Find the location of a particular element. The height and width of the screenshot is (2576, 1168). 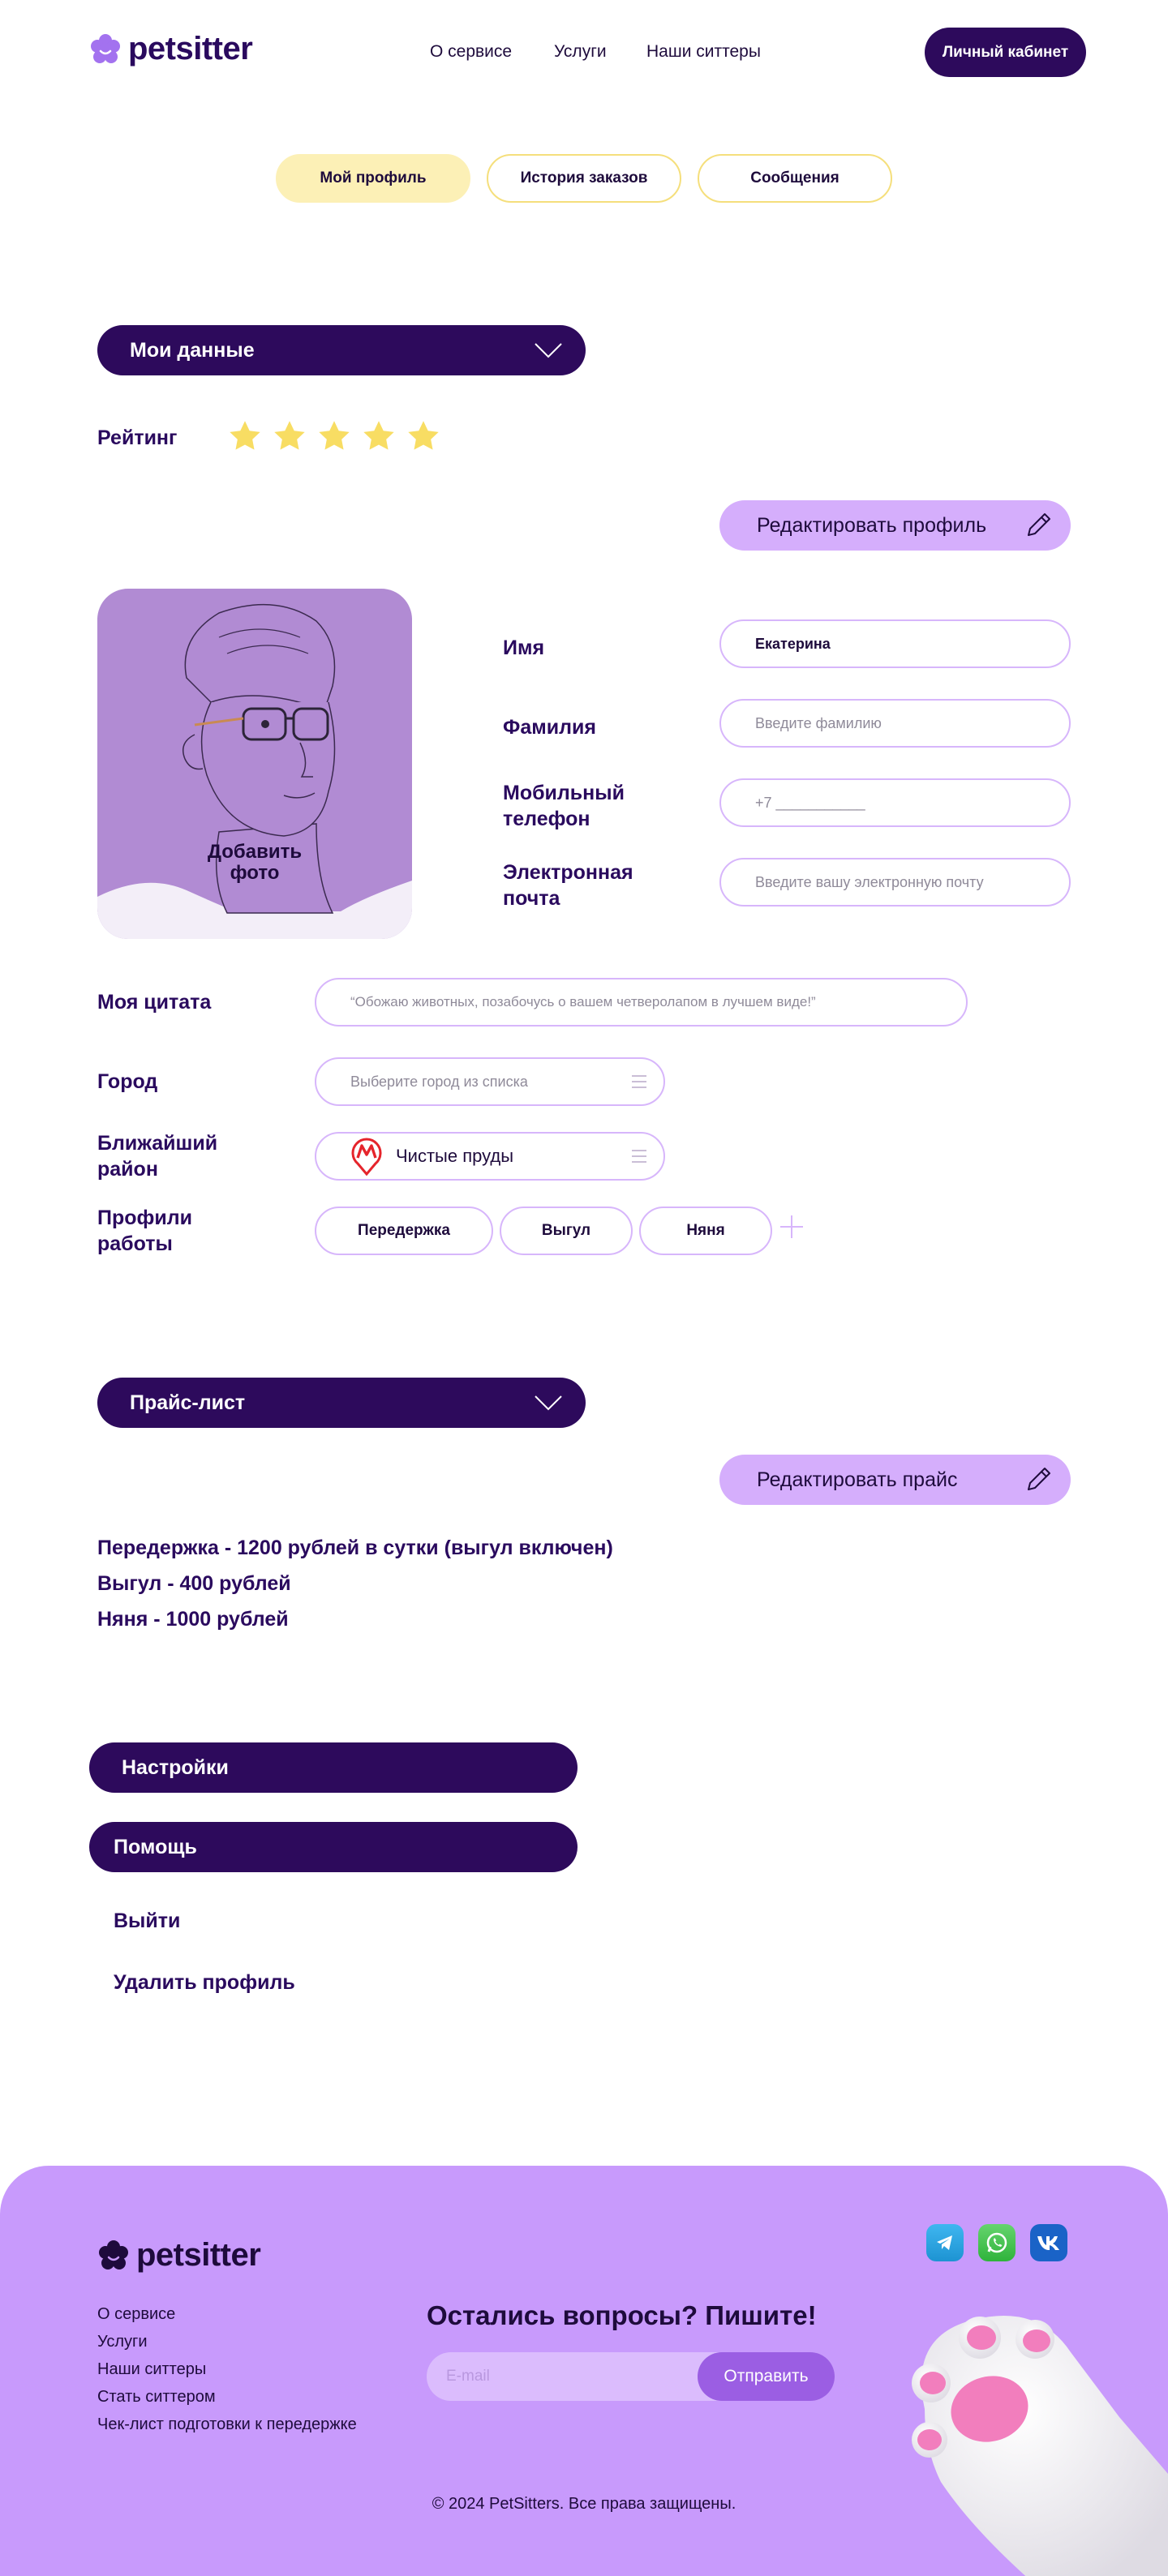

my-data-title: Мои данные is located at coordinates (193, 350).